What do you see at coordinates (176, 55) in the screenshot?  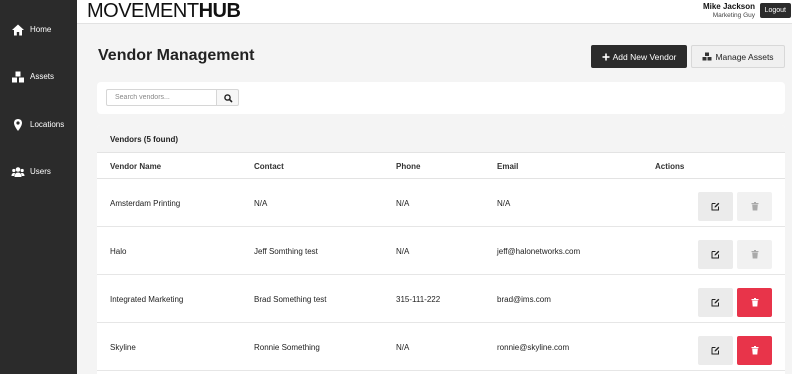 I see `page-title: Vendor Management` at bounding box center [176, 55].